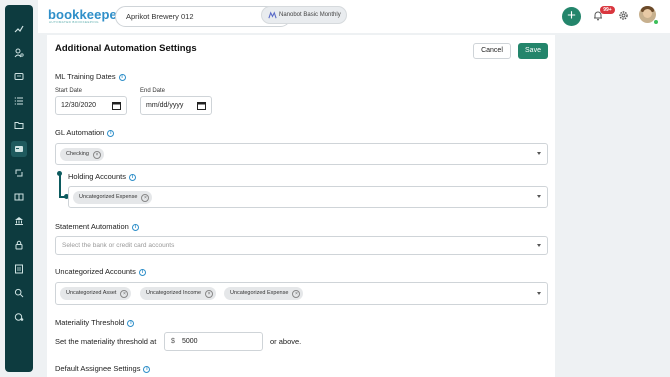 This screenshot has height=377, width=670. I want to click on gl-automation-heading: GL Automation i, so click(85, 132).